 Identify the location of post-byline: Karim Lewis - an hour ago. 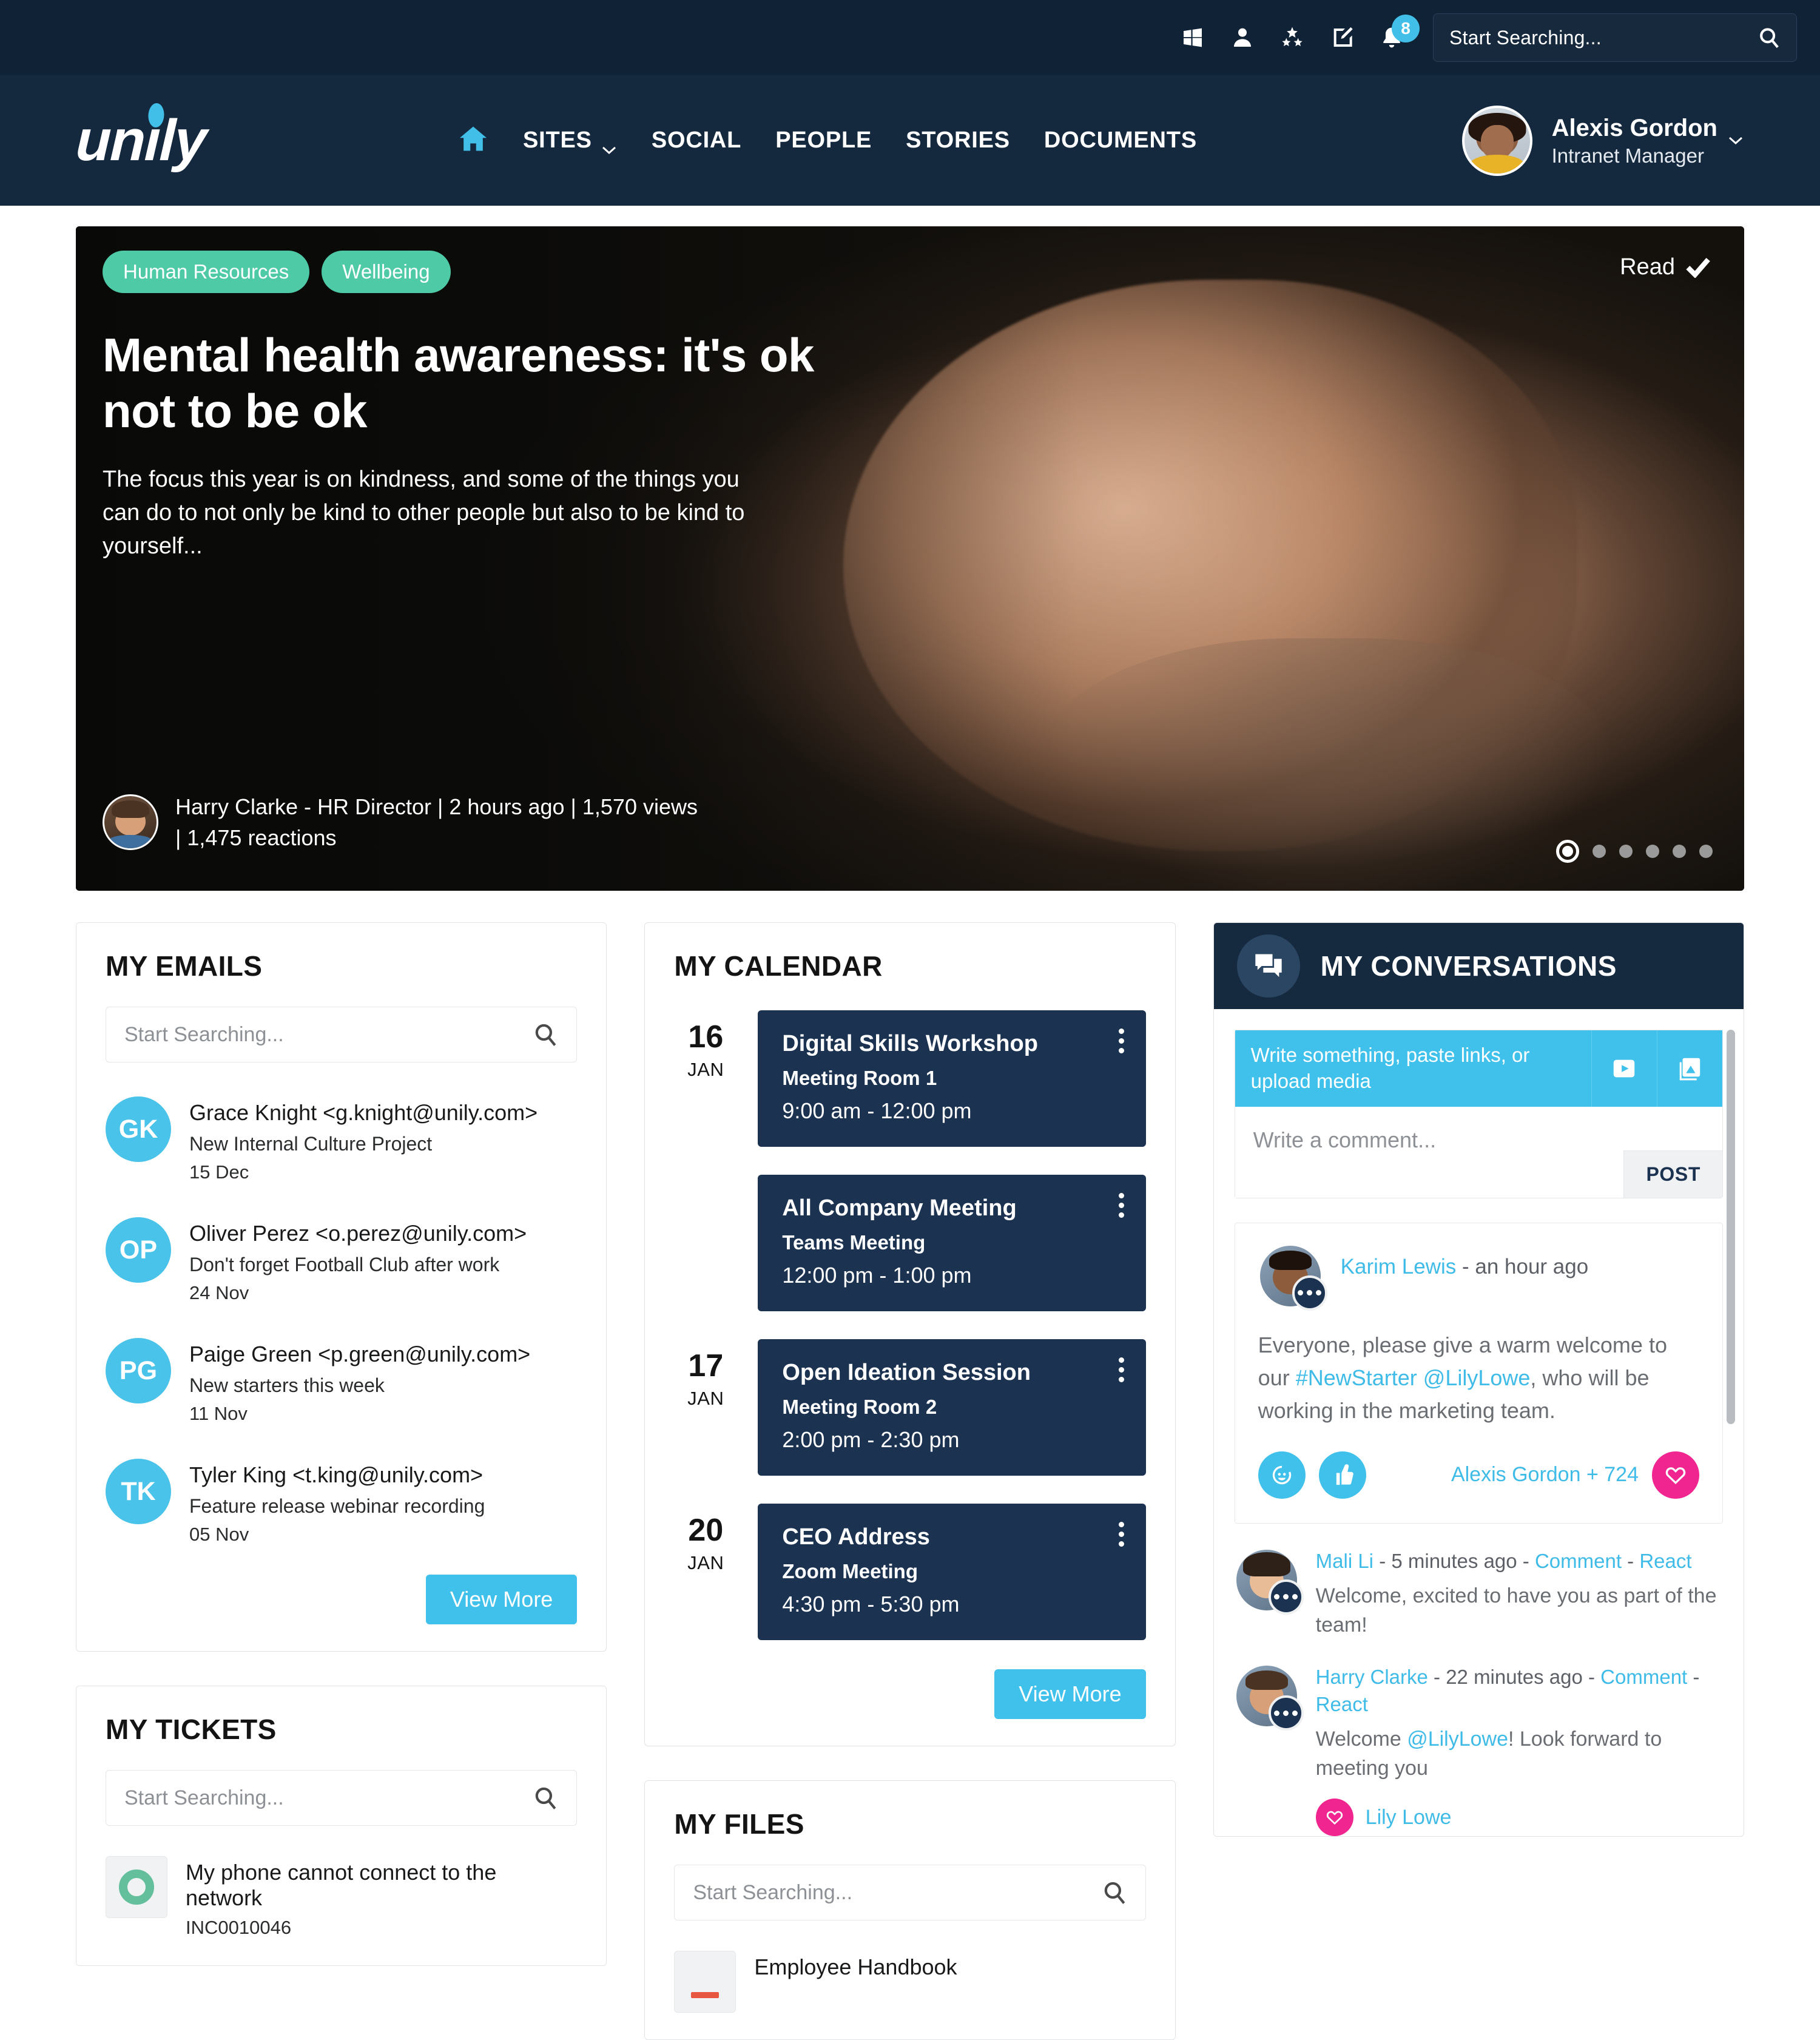
(1465, 1262).